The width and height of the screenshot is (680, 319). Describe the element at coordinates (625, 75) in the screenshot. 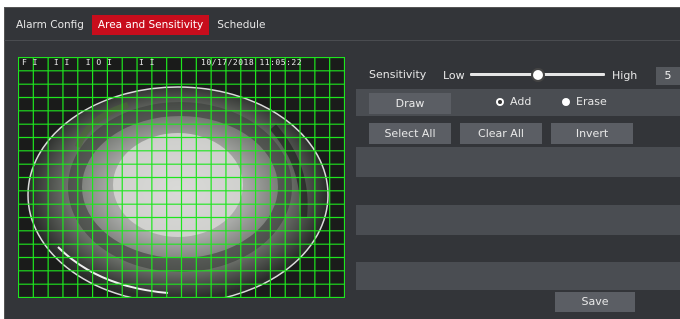

I see `sensitivity-high-label: High` at that location.